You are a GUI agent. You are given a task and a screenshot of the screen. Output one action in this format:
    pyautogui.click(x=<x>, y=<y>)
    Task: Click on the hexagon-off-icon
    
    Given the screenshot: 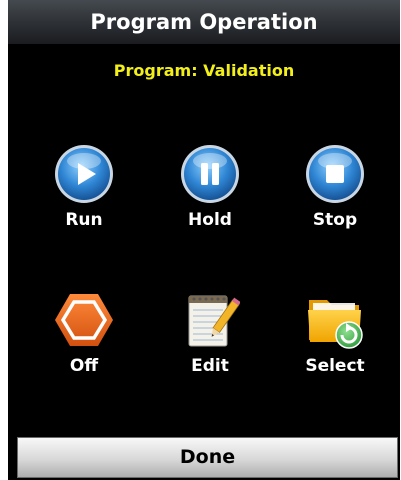 What is the action you would take?
    pyautogui.click(x=84, y=320)
    